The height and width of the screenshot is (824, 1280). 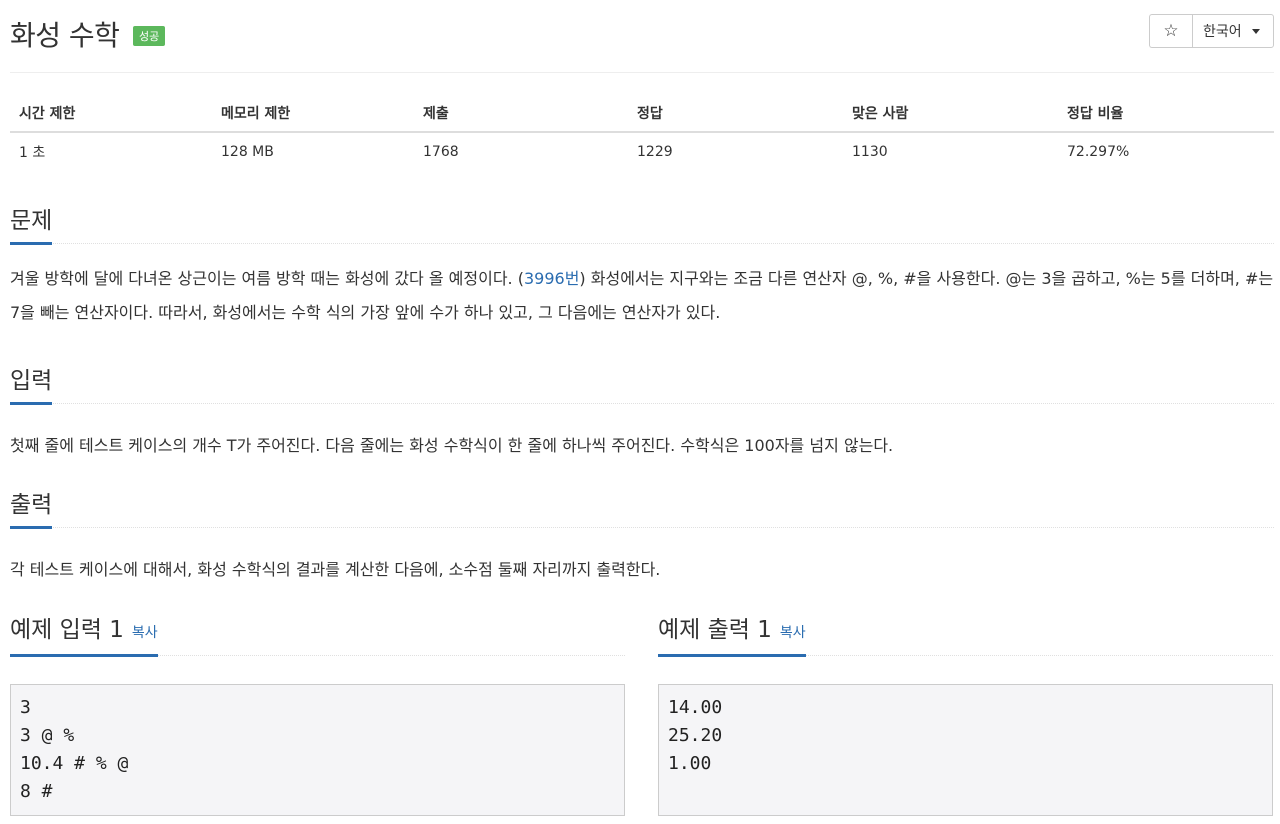 What do you see at coordinates (642, 509) in the screenshot?
I see `section-header: 출력` at bounding box center [642, 509].